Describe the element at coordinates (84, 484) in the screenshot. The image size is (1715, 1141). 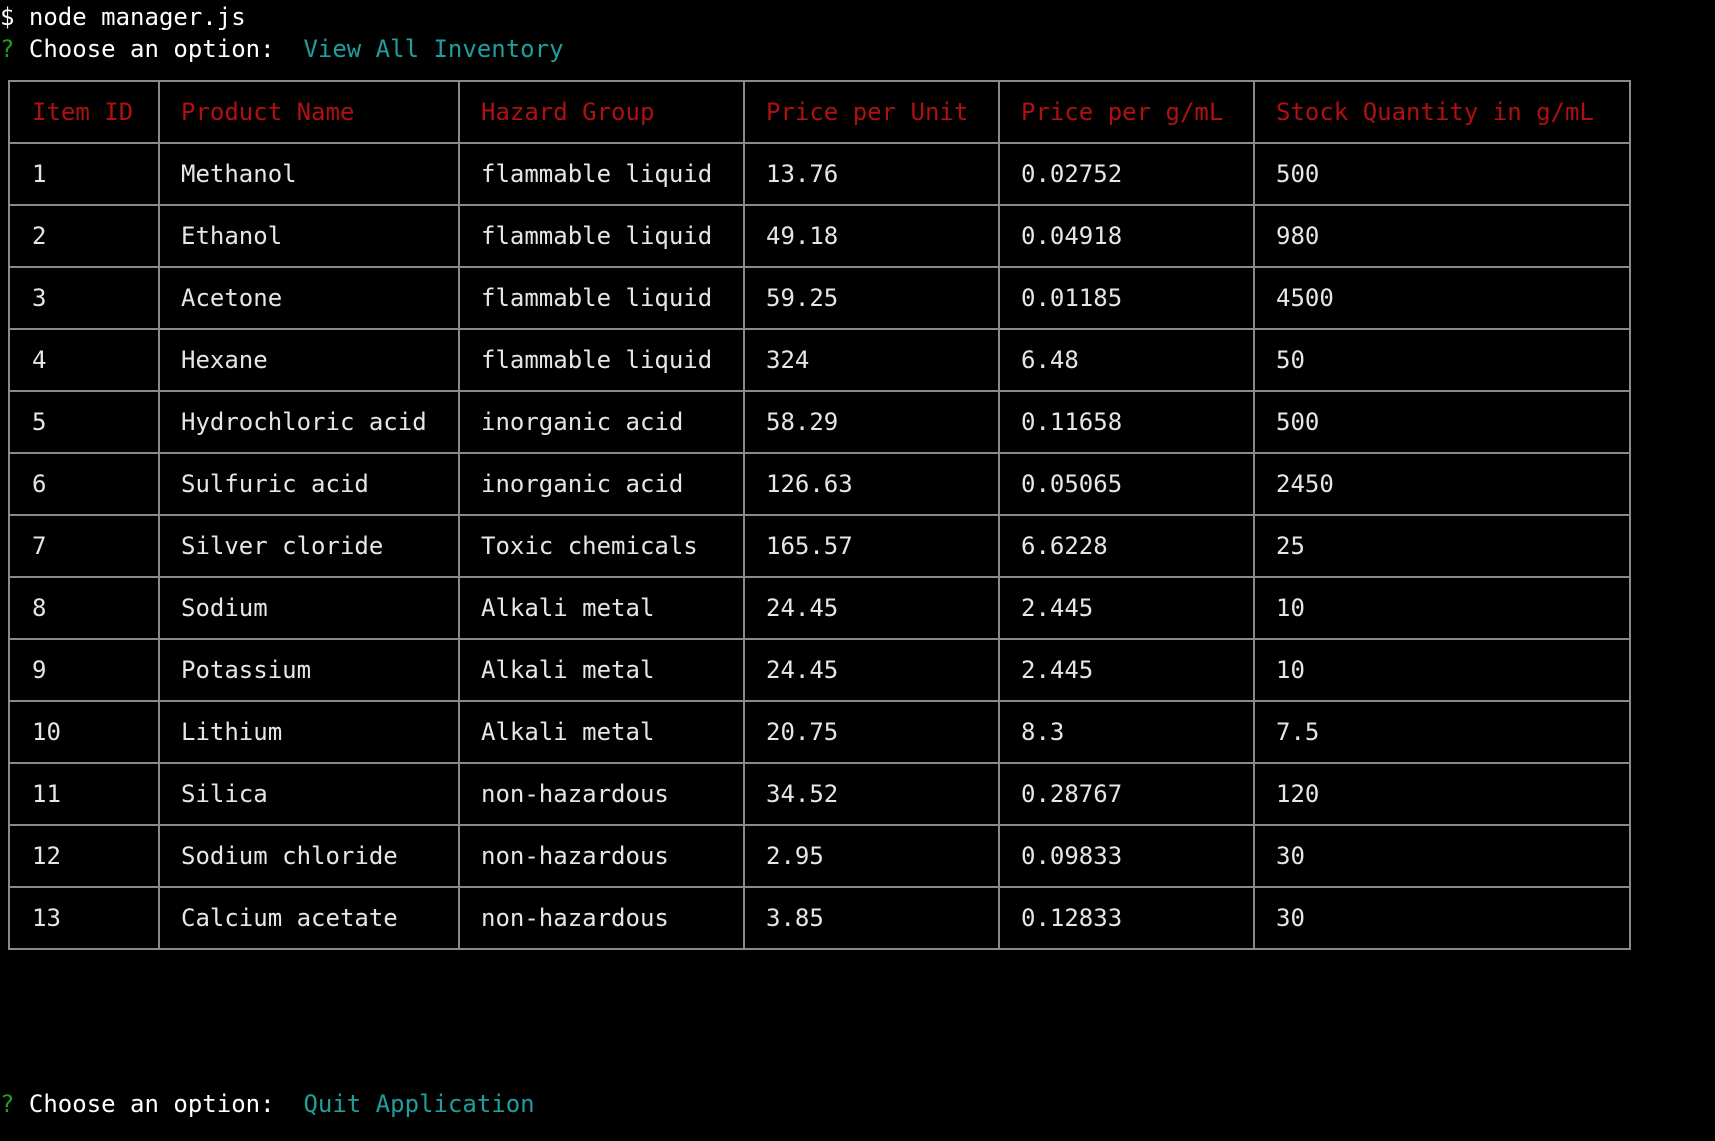
I see `cell-item-id: 6` at that location.